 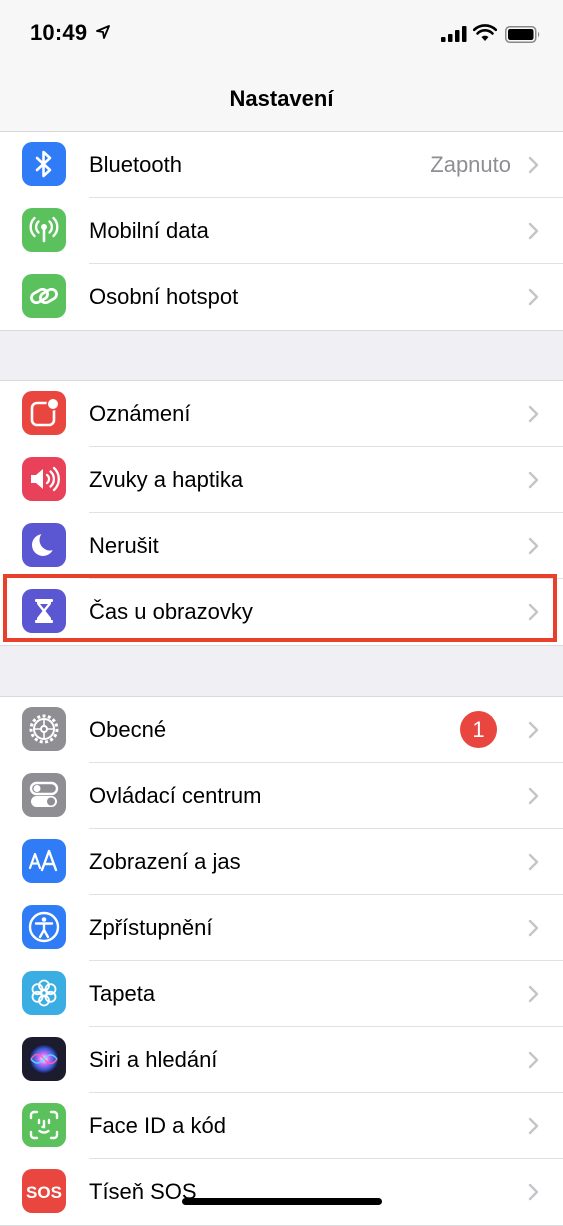 What do you see at coordinates (44, 1059) in the screenshot?
I see `siri-icon` at bounding box center [44, 1059].